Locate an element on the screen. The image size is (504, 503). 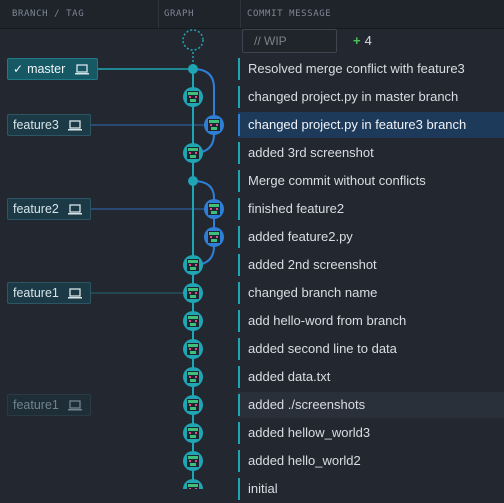
commit-row: Merge commit without conflicts is located at coordinates (252, 181).